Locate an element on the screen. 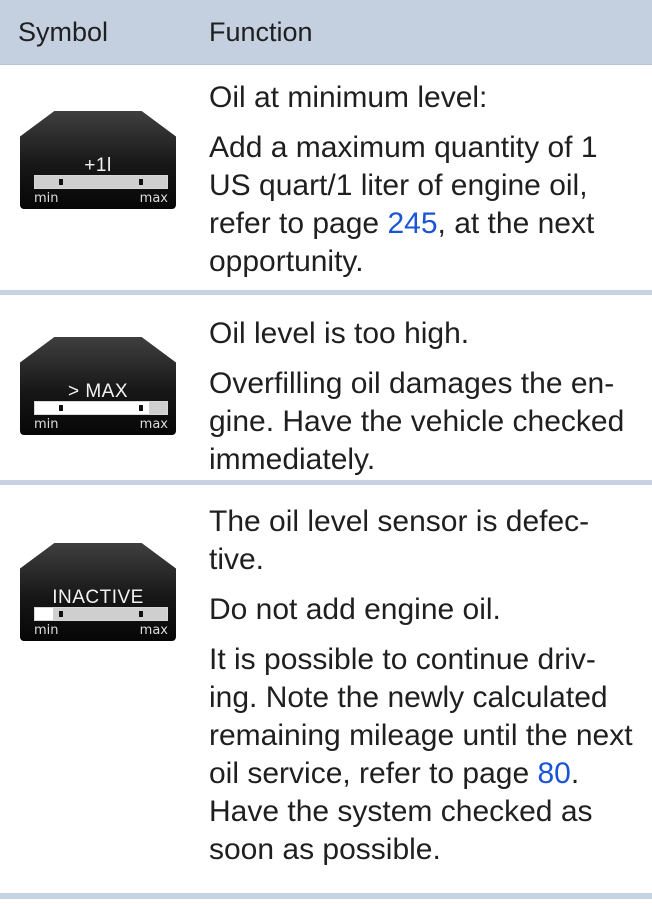 The image size is (652, 904). table-bottom-rule is located at coordinates (326, 896).